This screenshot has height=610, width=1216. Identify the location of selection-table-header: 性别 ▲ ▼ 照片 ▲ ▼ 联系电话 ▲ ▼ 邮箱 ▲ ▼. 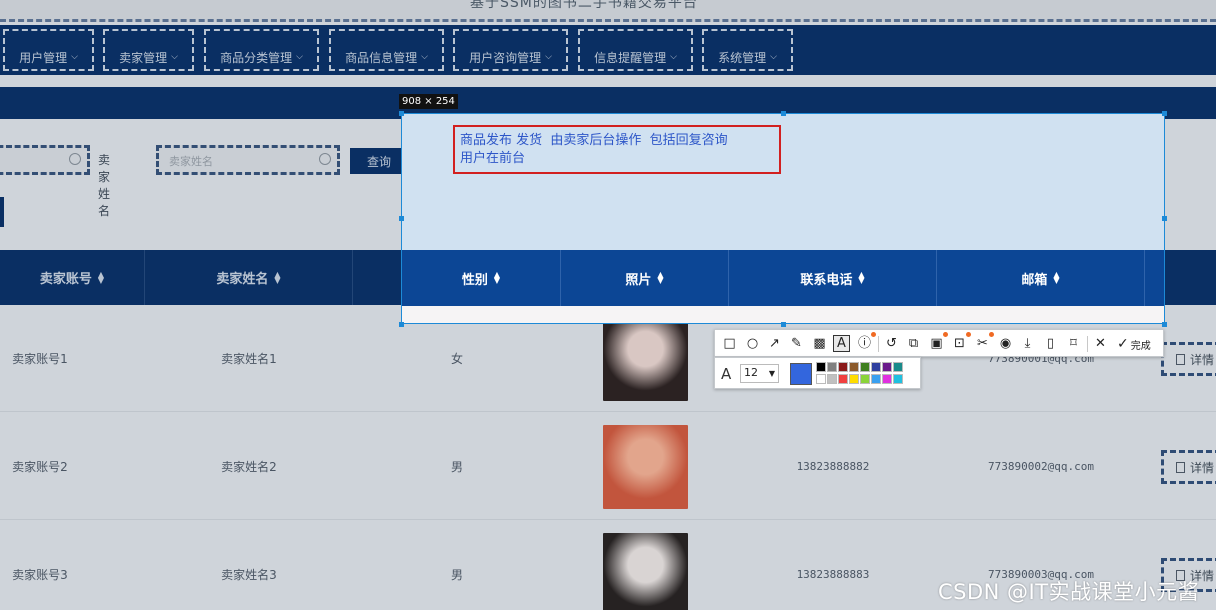
(783, 278).